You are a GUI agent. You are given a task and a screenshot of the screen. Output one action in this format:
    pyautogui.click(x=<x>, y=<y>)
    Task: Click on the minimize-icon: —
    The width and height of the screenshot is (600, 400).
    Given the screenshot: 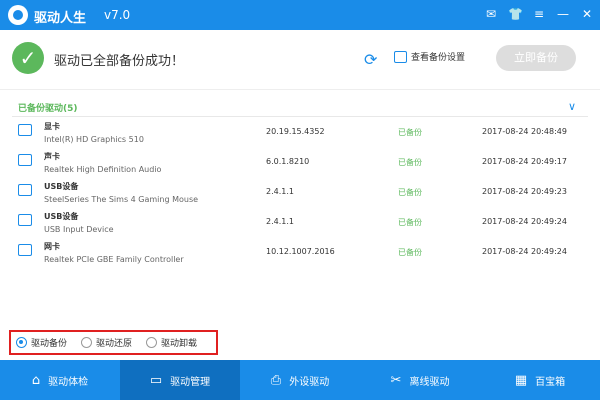 What is the action you would take?
    pyautogui.click(x=563, y=14)
    